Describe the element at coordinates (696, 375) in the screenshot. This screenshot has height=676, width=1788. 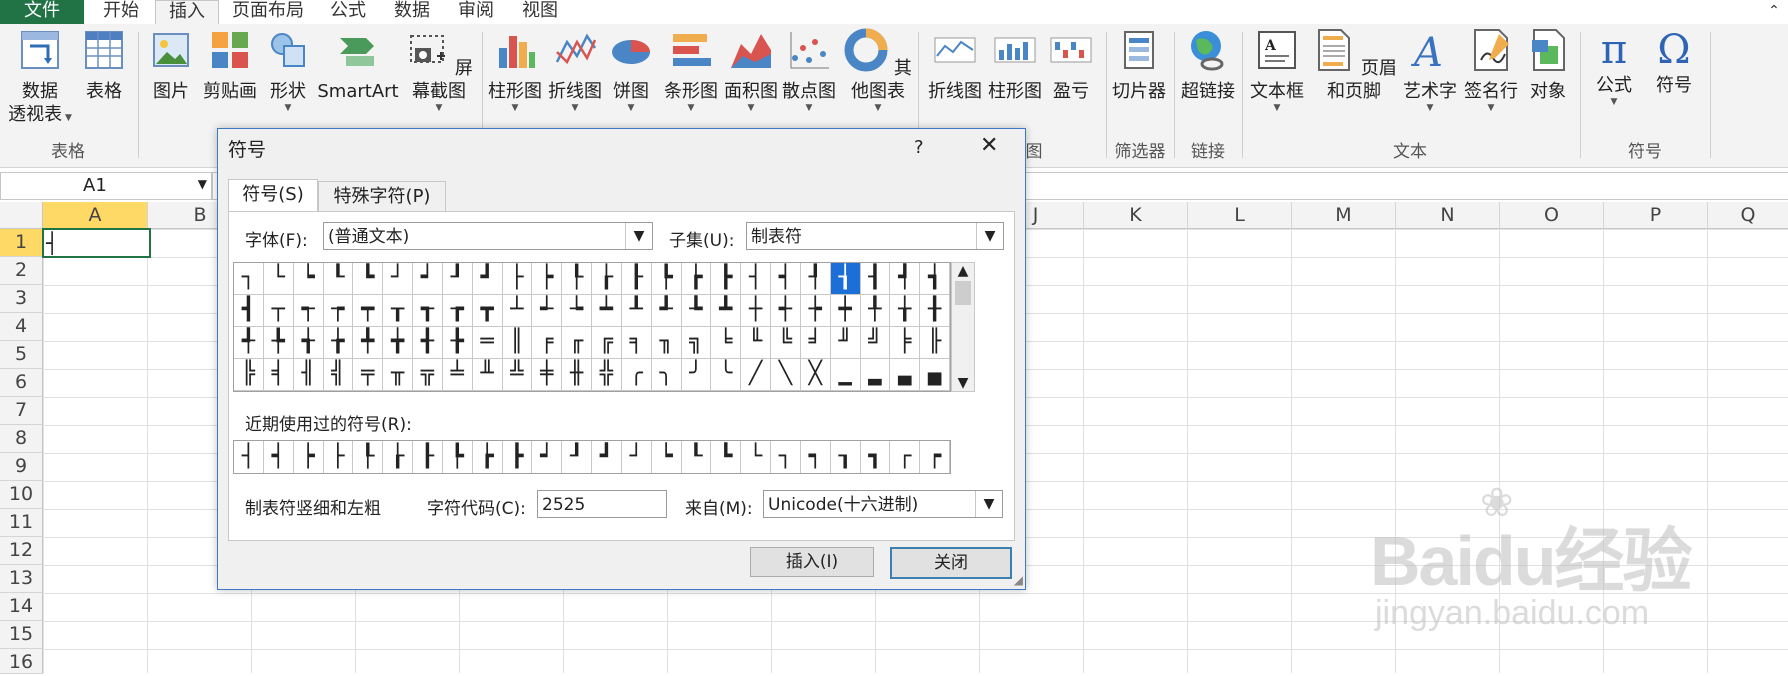
I see `symbol-cell: ╯` at that location.